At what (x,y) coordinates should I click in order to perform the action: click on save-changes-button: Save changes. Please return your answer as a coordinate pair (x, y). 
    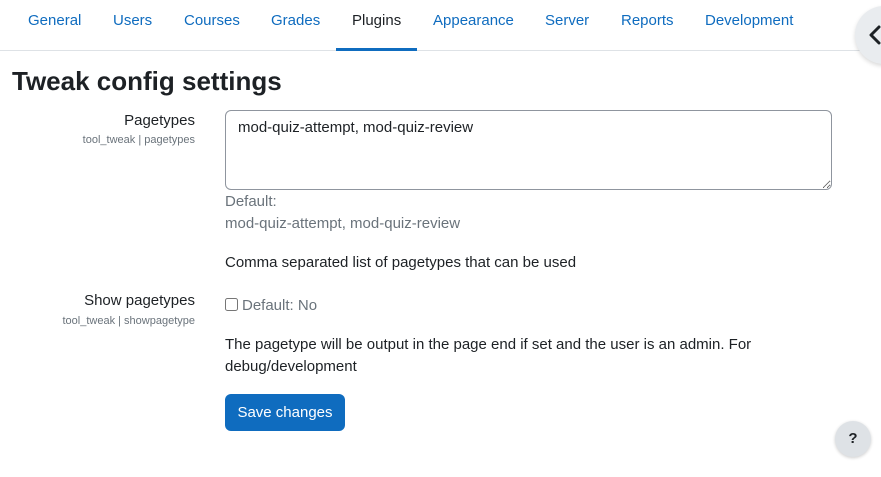
    Looking at the image, I should click on (285, 412).